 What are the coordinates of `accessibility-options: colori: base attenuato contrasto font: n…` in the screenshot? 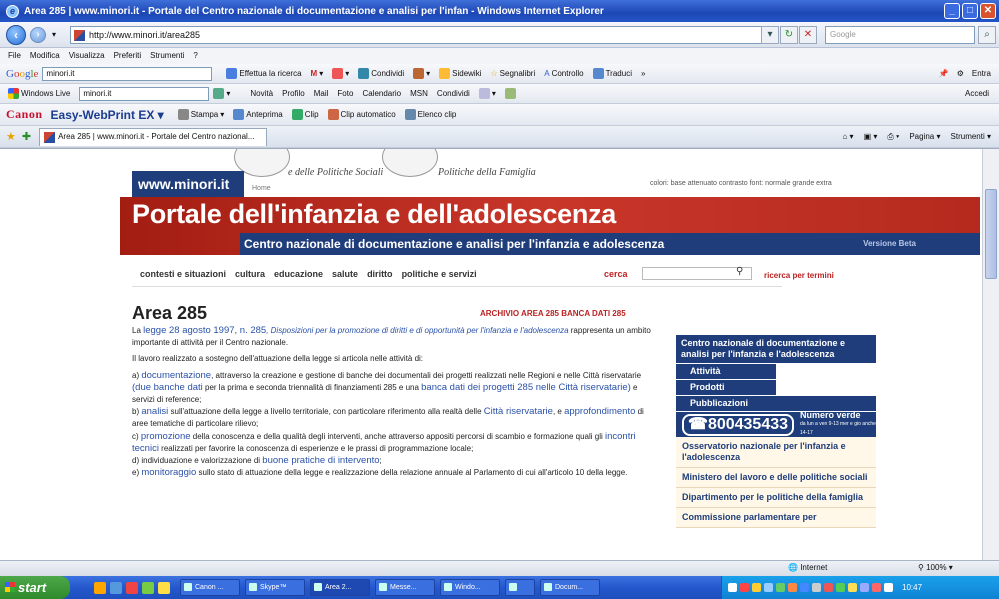 It's located at (741, 183).